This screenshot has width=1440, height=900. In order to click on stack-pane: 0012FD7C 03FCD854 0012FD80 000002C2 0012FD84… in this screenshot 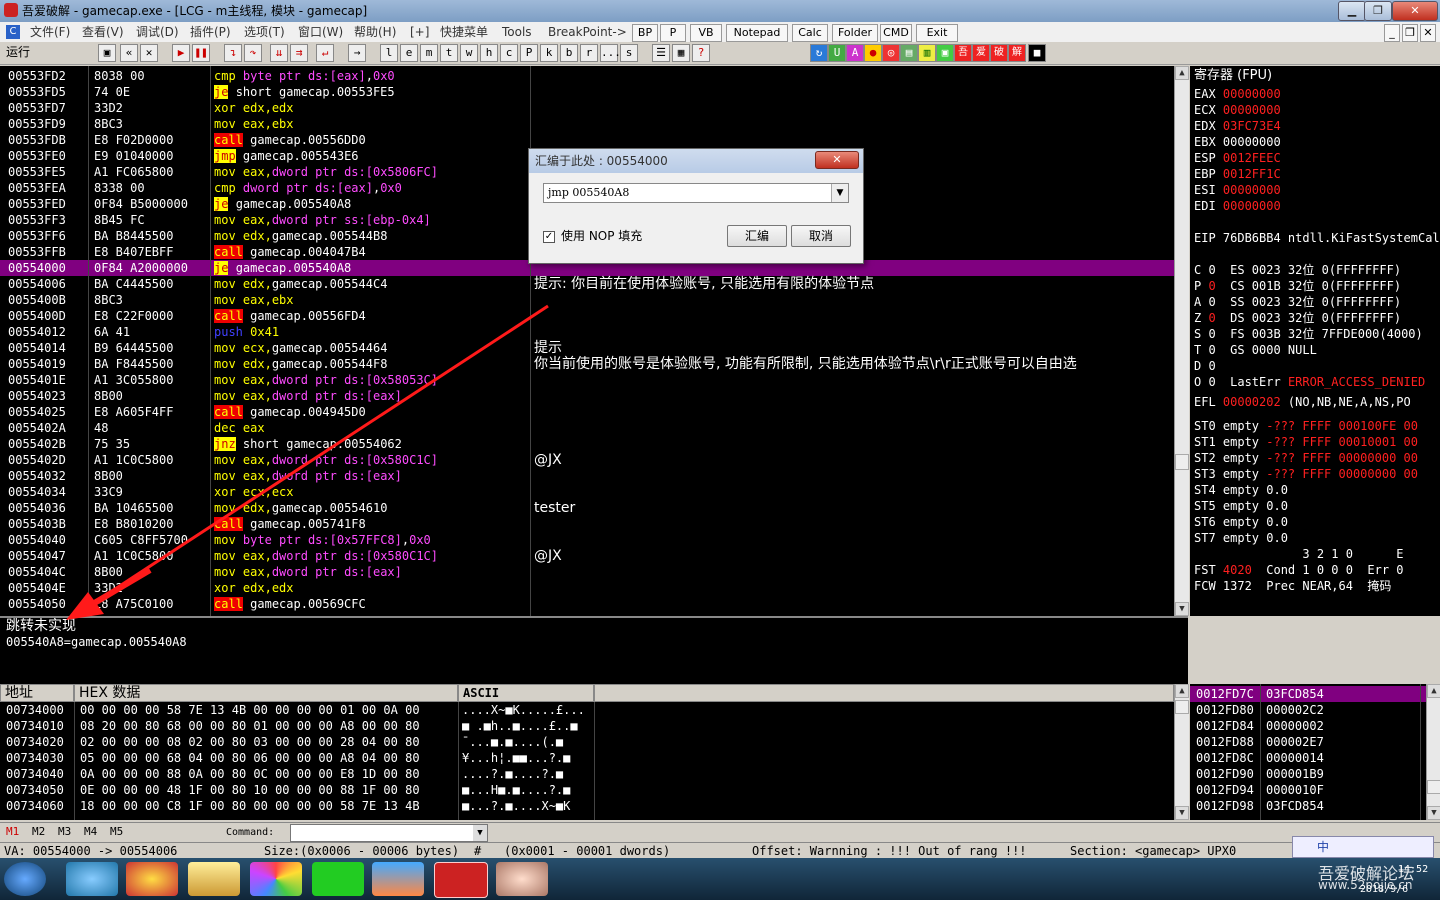, I will do `click(1308, 752)`.